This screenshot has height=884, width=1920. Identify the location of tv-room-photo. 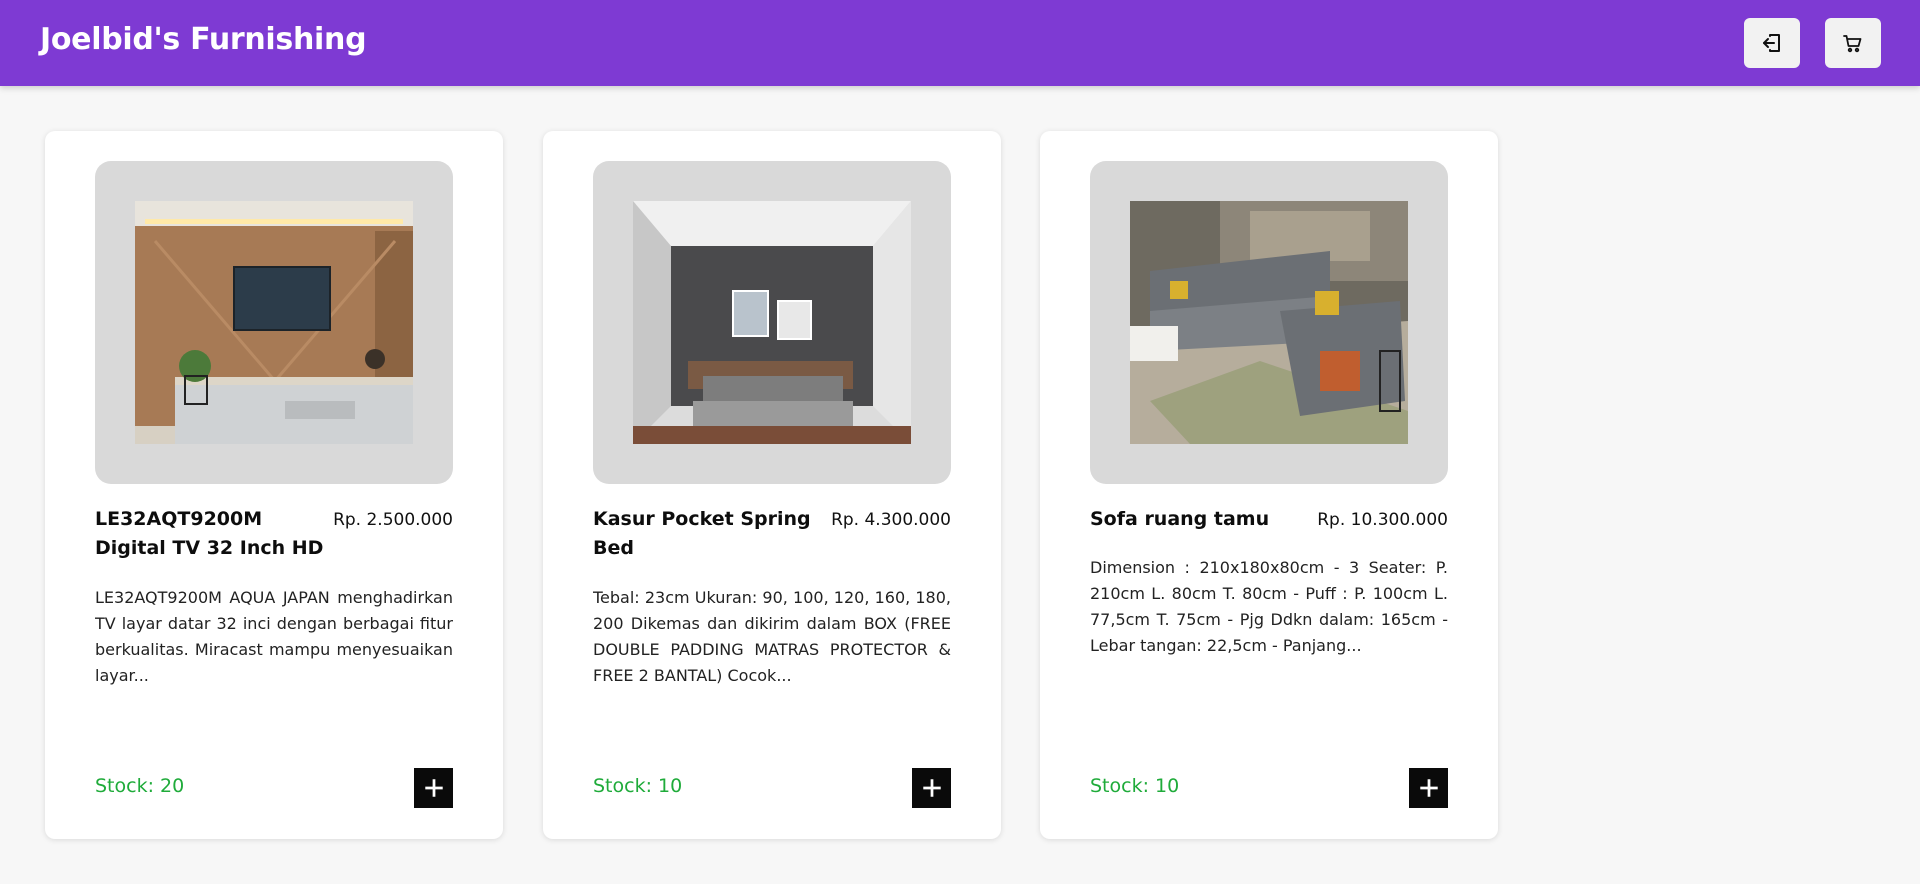
(274, 322).